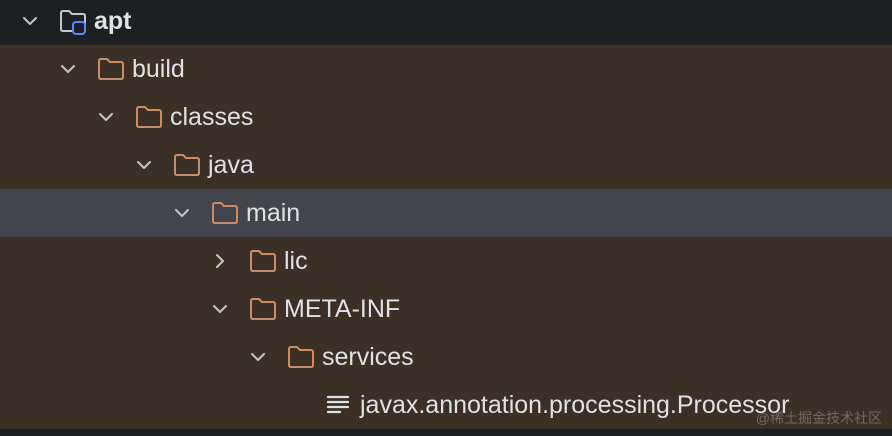 The image size is (892, 436). I want to click on tree-node-label: build, so click(158, 69).